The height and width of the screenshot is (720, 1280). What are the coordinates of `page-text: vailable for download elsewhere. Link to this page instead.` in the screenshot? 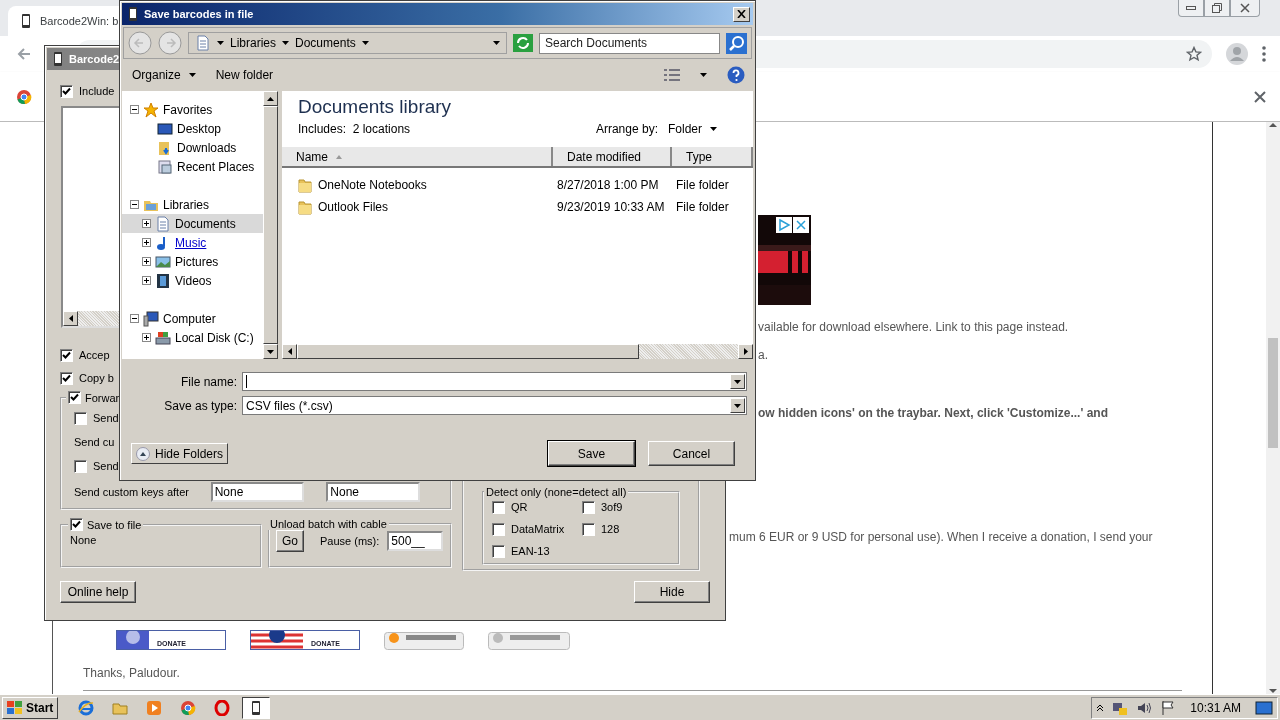 It's located at (914, 327).